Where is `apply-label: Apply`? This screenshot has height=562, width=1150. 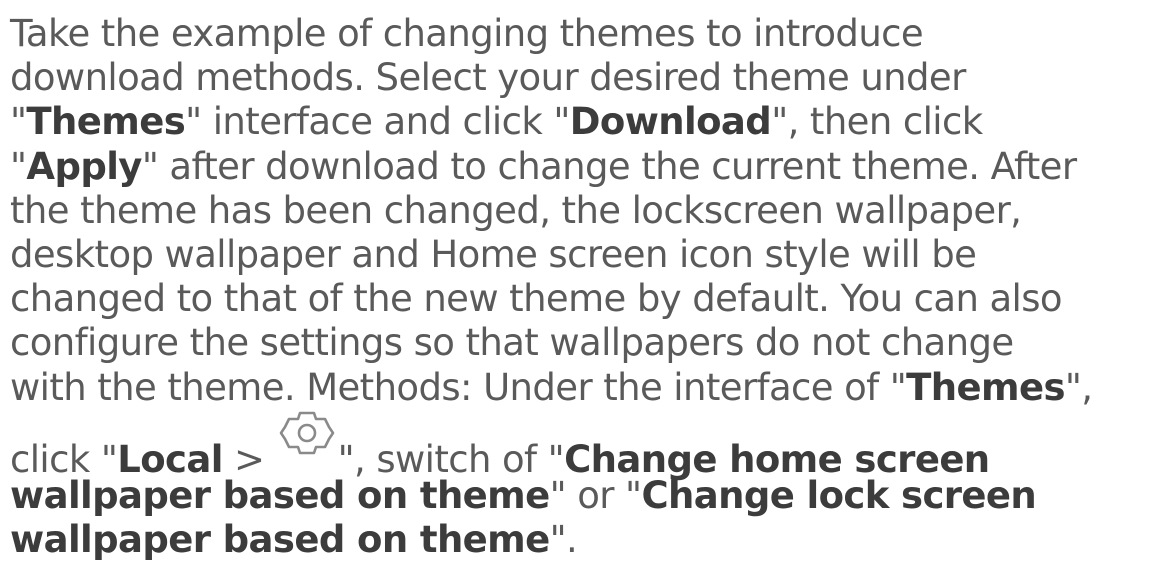
apply-label: Apply is located at coordinates (84, 166).